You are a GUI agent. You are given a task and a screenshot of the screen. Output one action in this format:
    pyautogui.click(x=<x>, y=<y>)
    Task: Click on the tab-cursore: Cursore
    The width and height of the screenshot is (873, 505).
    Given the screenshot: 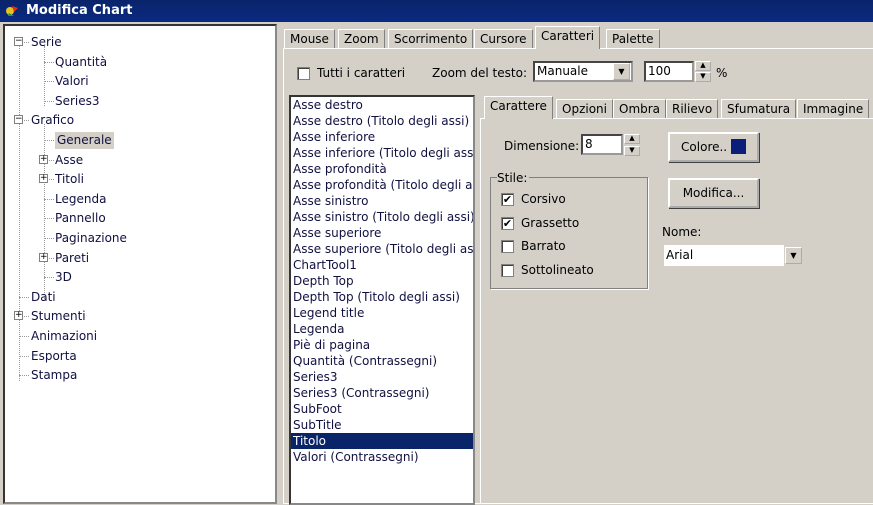 What is the action you would take?
    pyautogui.click(x=503, y=39)
    